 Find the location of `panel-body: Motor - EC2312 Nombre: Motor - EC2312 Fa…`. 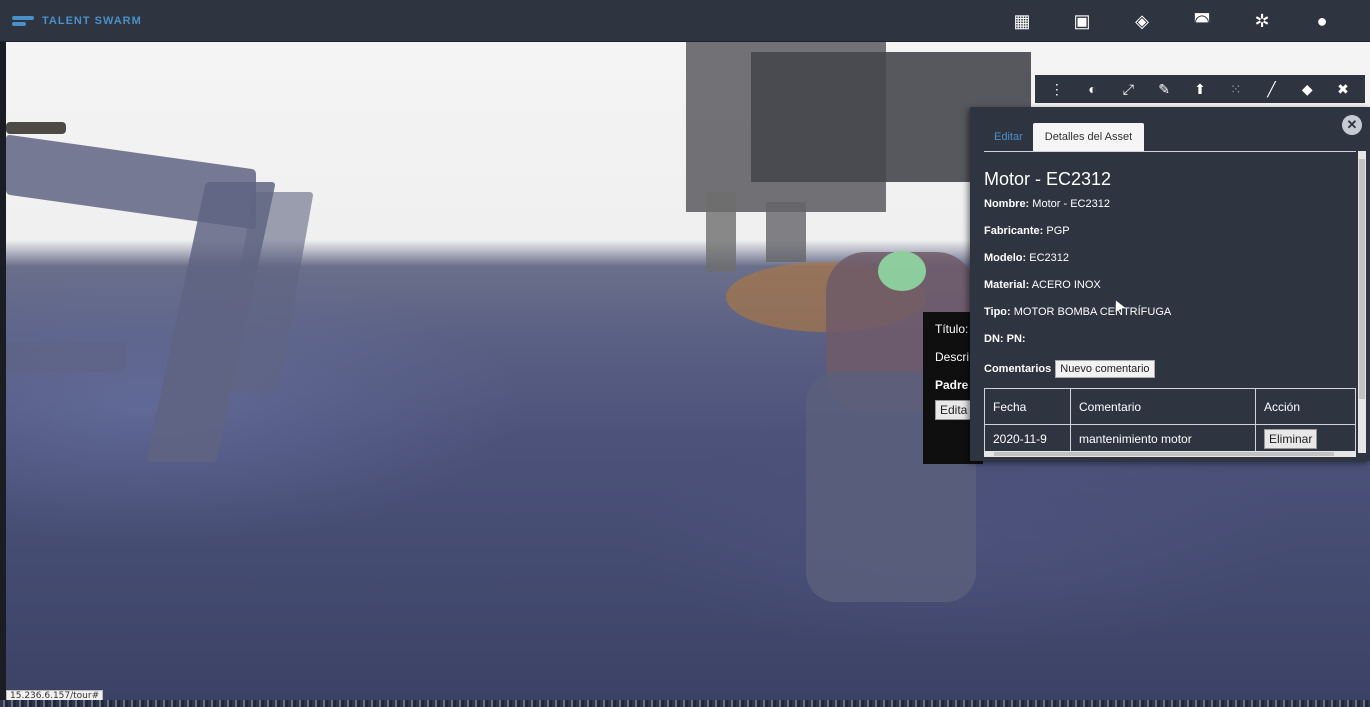

panel-body: Motor - EC2312 Nombre: Motor - EC2312 Fa… is located at coordinates (1171, 305).